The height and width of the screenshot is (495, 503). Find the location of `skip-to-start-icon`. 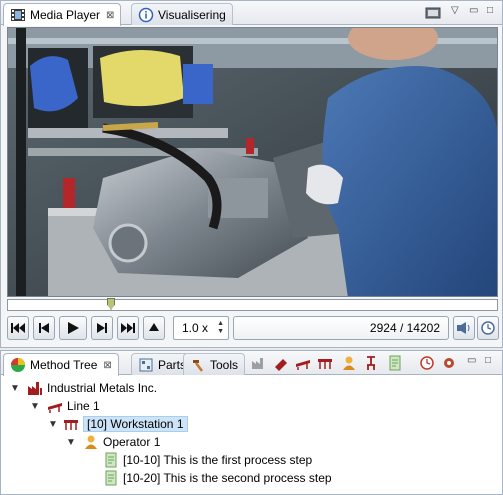

skip-to-start-icon is located at coordinates (18, 328).